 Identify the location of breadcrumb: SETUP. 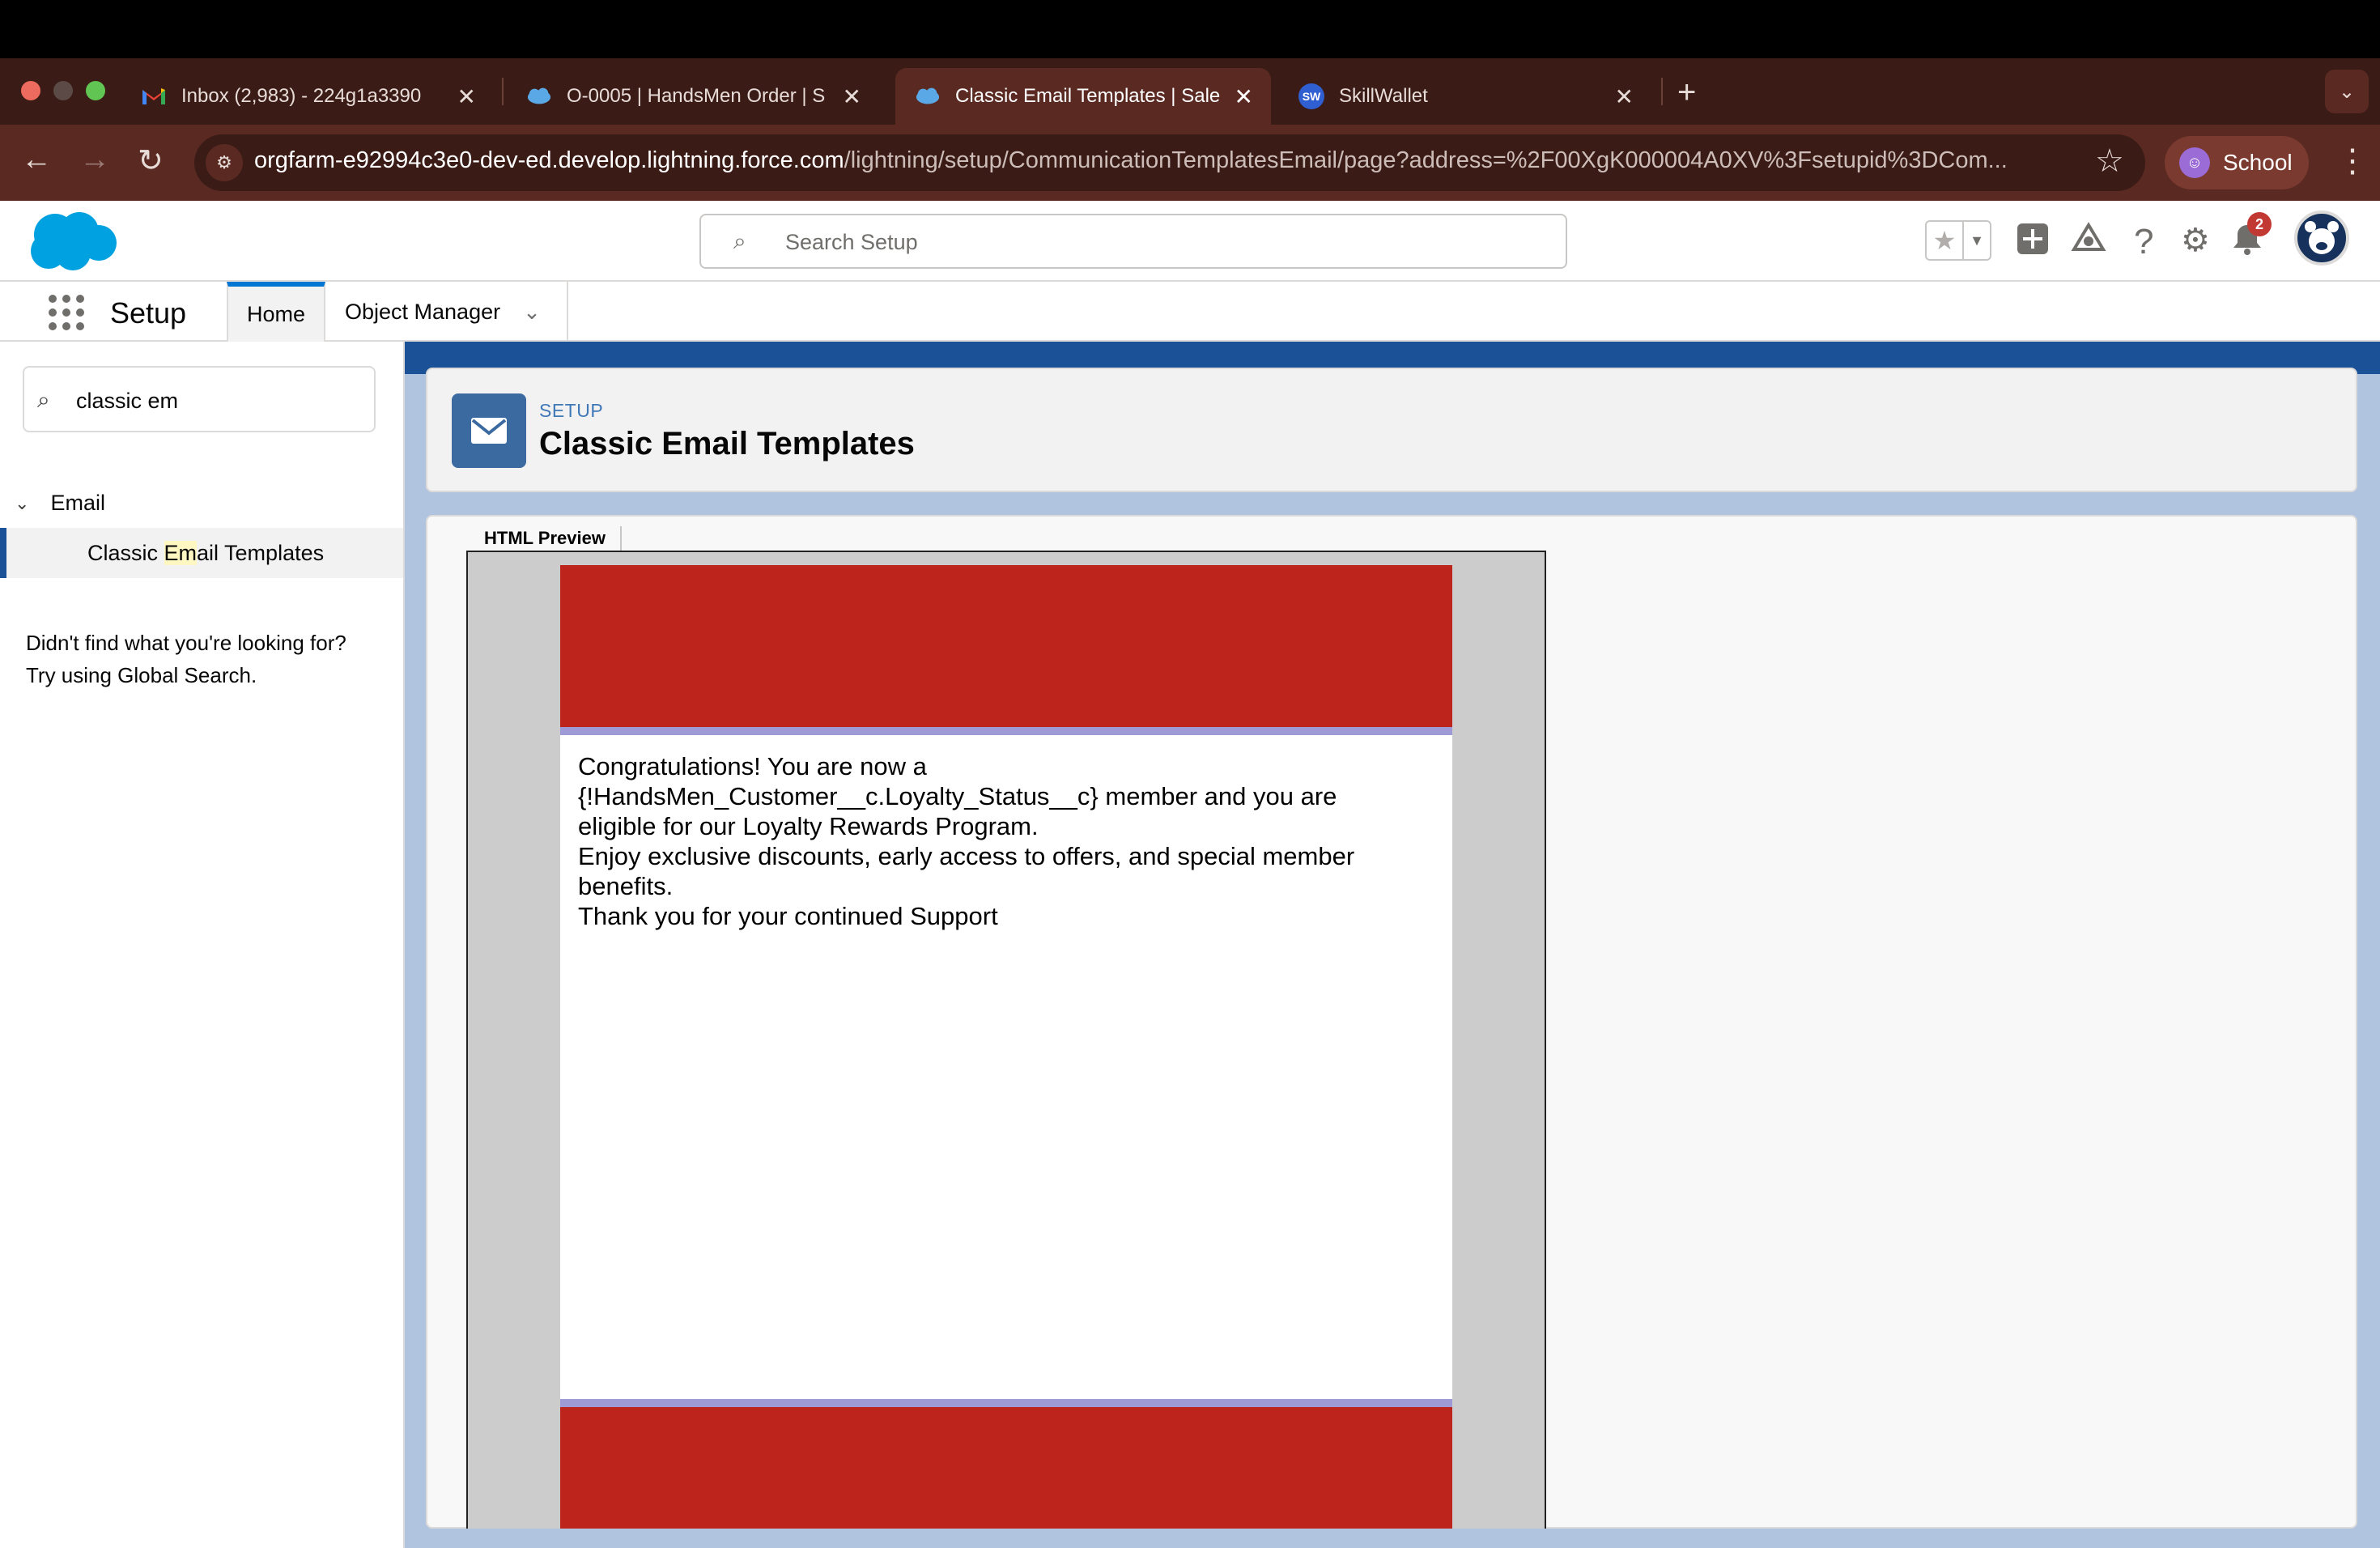
(571, 410).